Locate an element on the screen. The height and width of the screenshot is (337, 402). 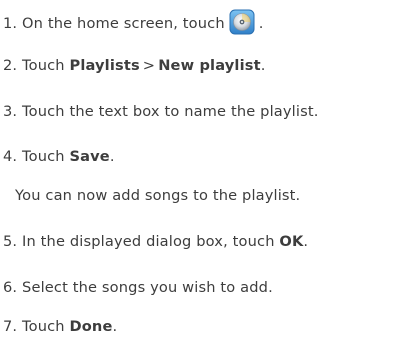
music-player-cd-icon is located at coordinates (242, 22).